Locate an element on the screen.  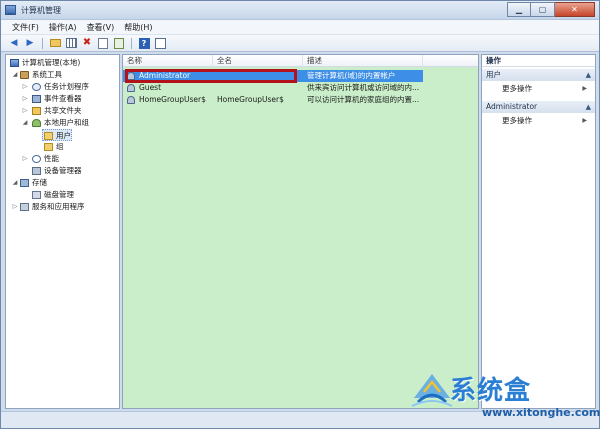
properties-icon is located at coordinates (103, 43).